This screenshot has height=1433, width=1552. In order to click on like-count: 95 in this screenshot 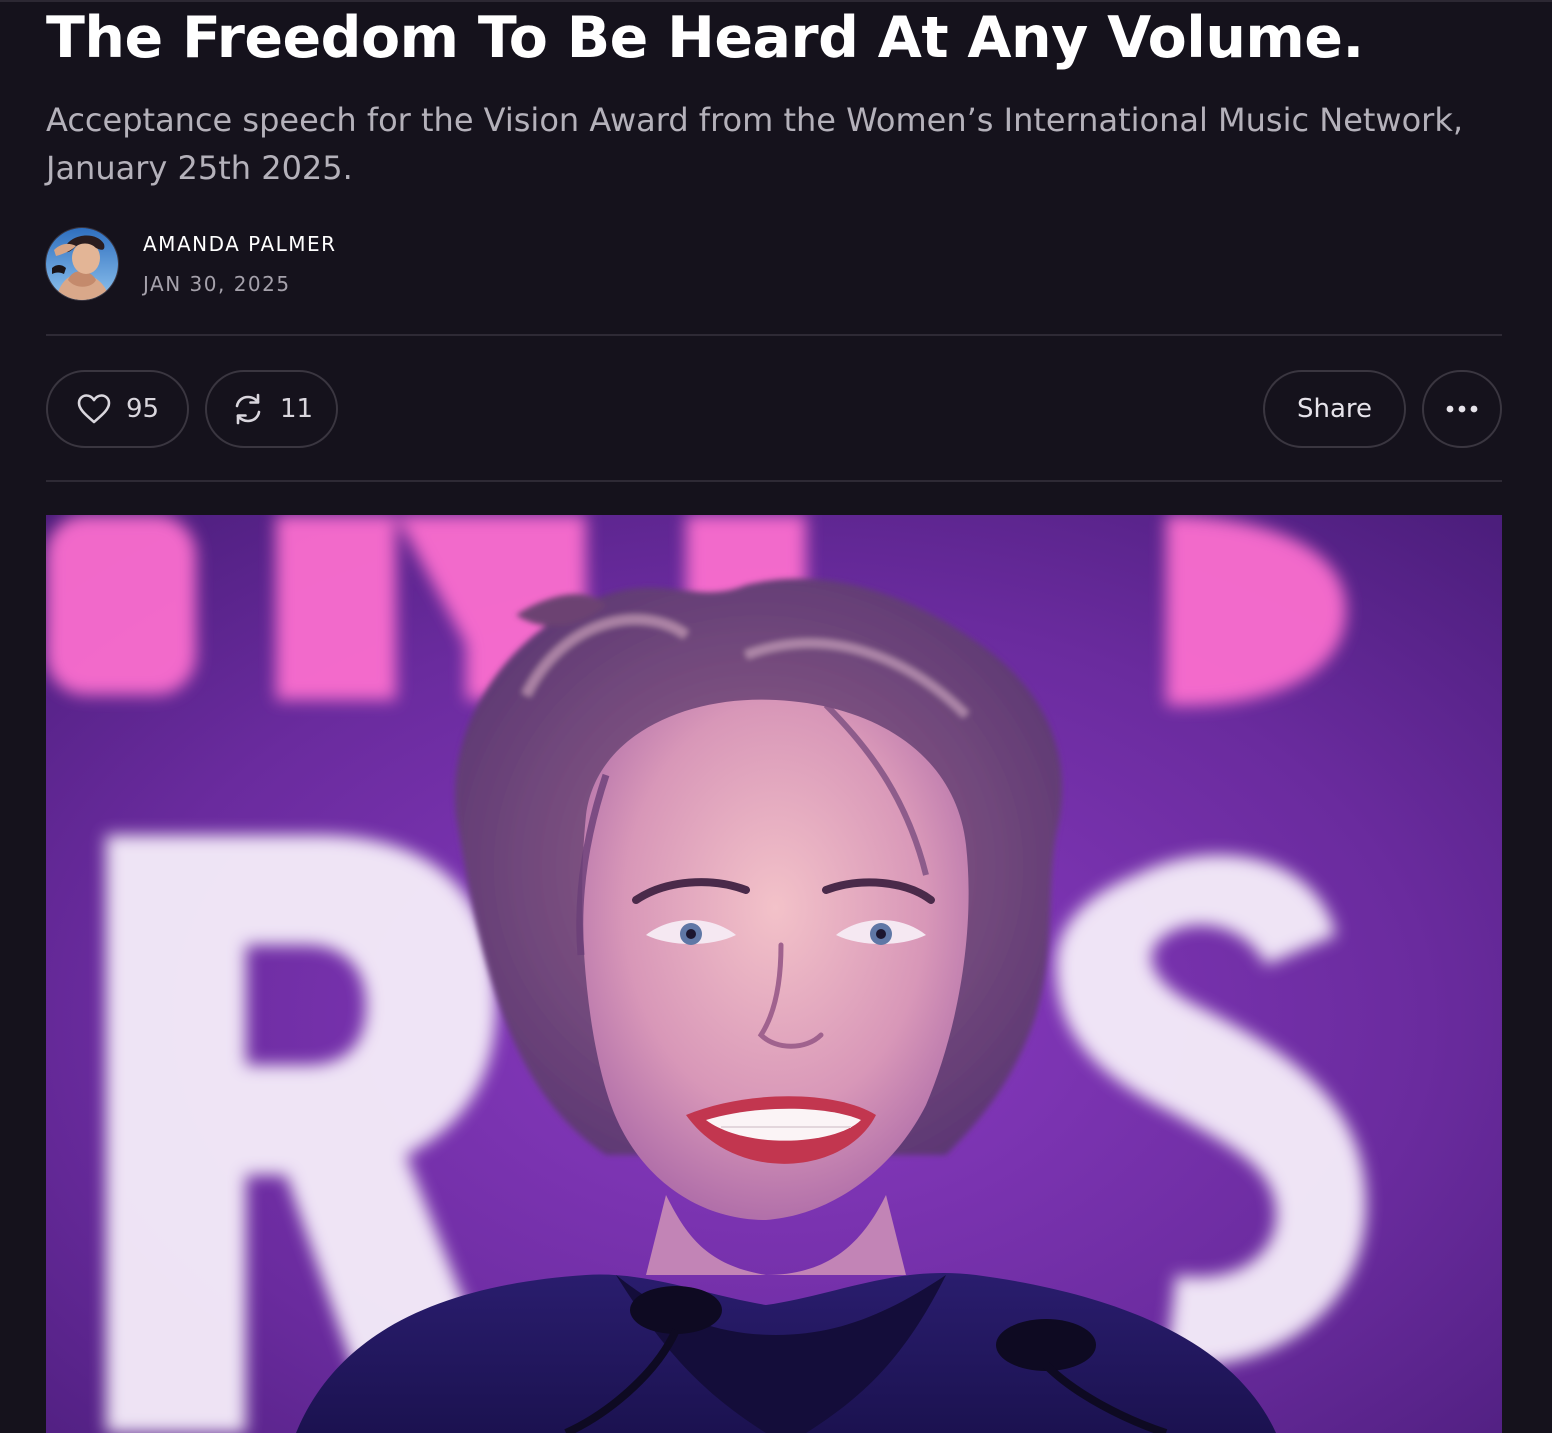, I will do `click(142, 409)`.